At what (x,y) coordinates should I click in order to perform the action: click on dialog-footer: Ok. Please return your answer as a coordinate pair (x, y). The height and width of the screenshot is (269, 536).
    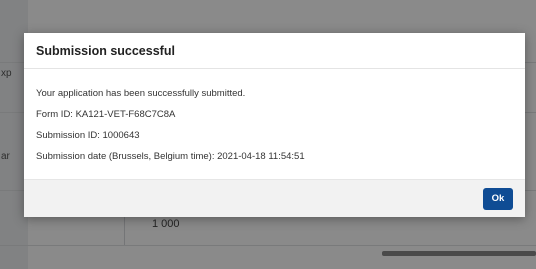
    Looking at the image, I should click on (274, 198).